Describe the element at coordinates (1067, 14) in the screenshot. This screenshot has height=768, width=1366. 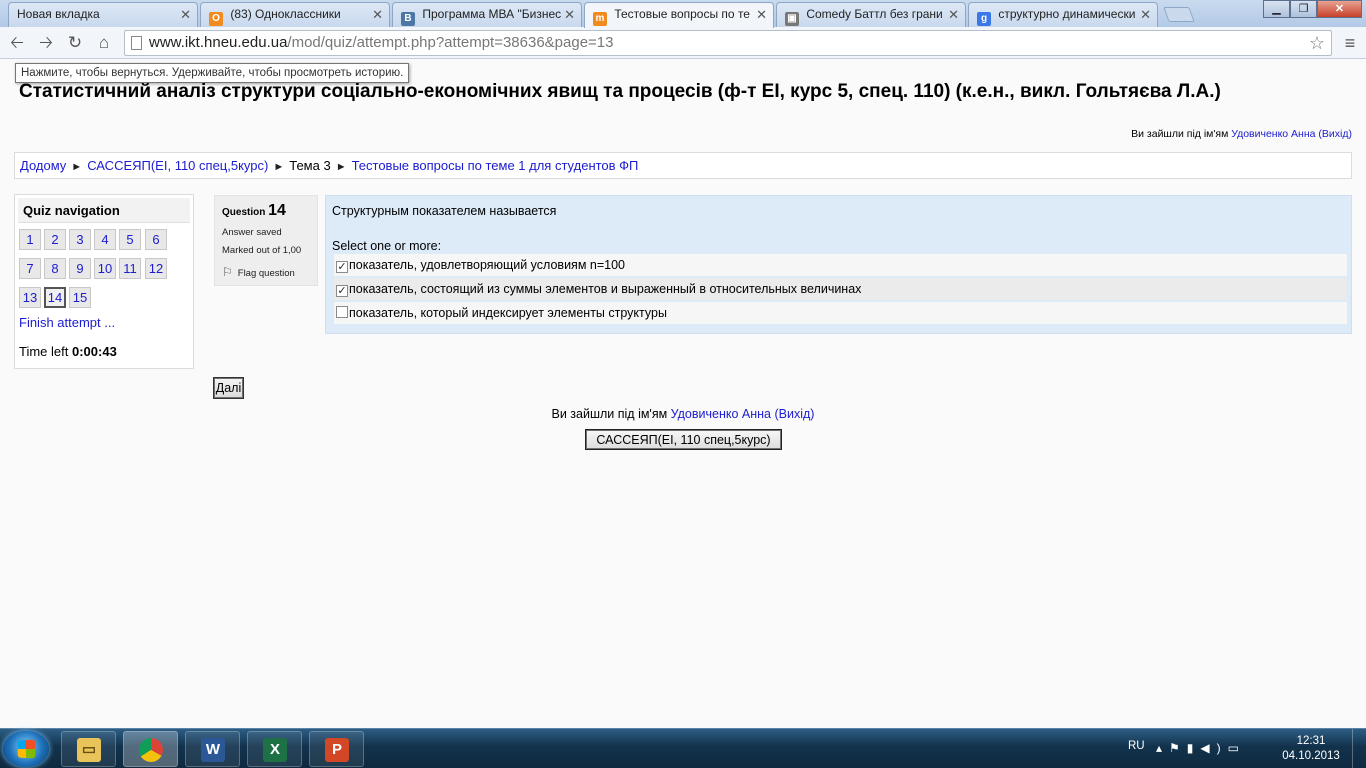
I see `tab-title: структурно динамически` at that location.